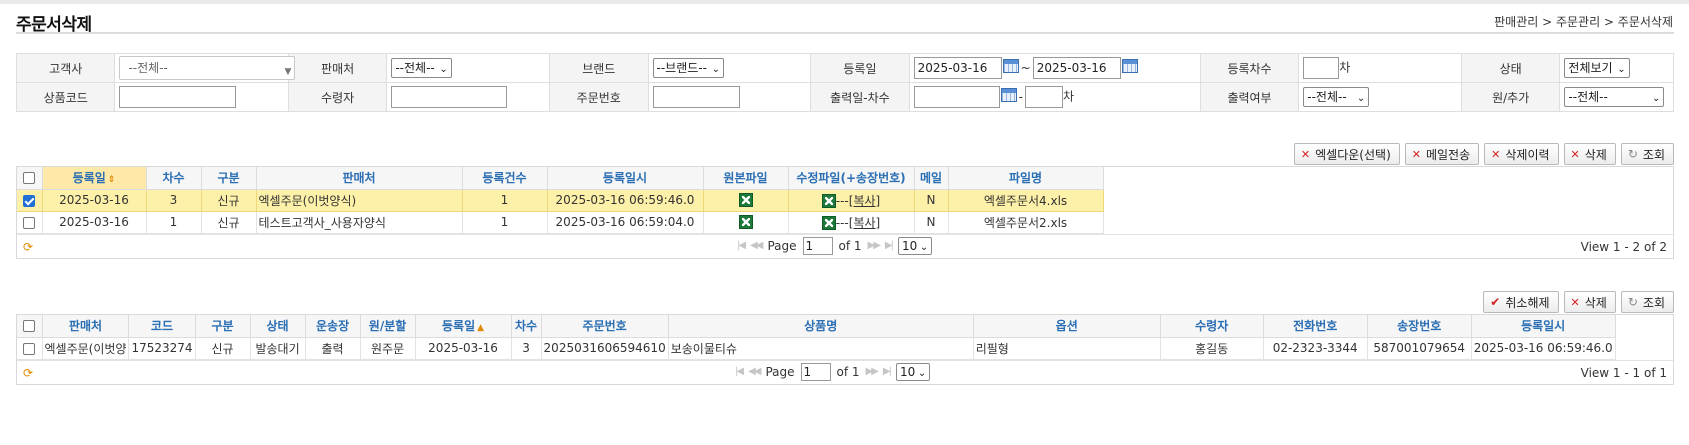 This screenshot has height=445, width=1689. What do you see at coordinates (860, 97) in the screenshot?
I see `print-date-seq-label: 출력일-차수` at bounding box center [860, 97].